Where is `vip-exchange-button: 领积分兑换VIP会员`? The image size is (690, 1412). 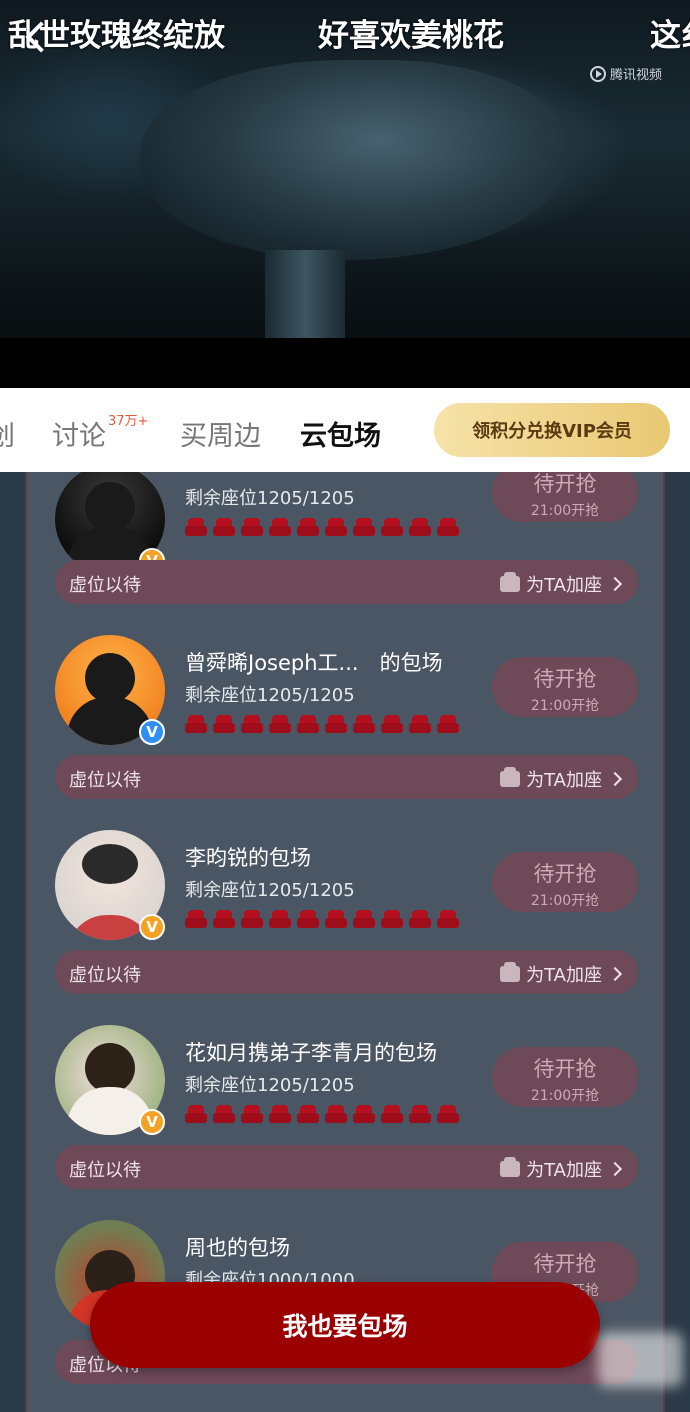 vip-exchange-button: 领积分兑换VIP会员 is located at coordinates (552, 430).